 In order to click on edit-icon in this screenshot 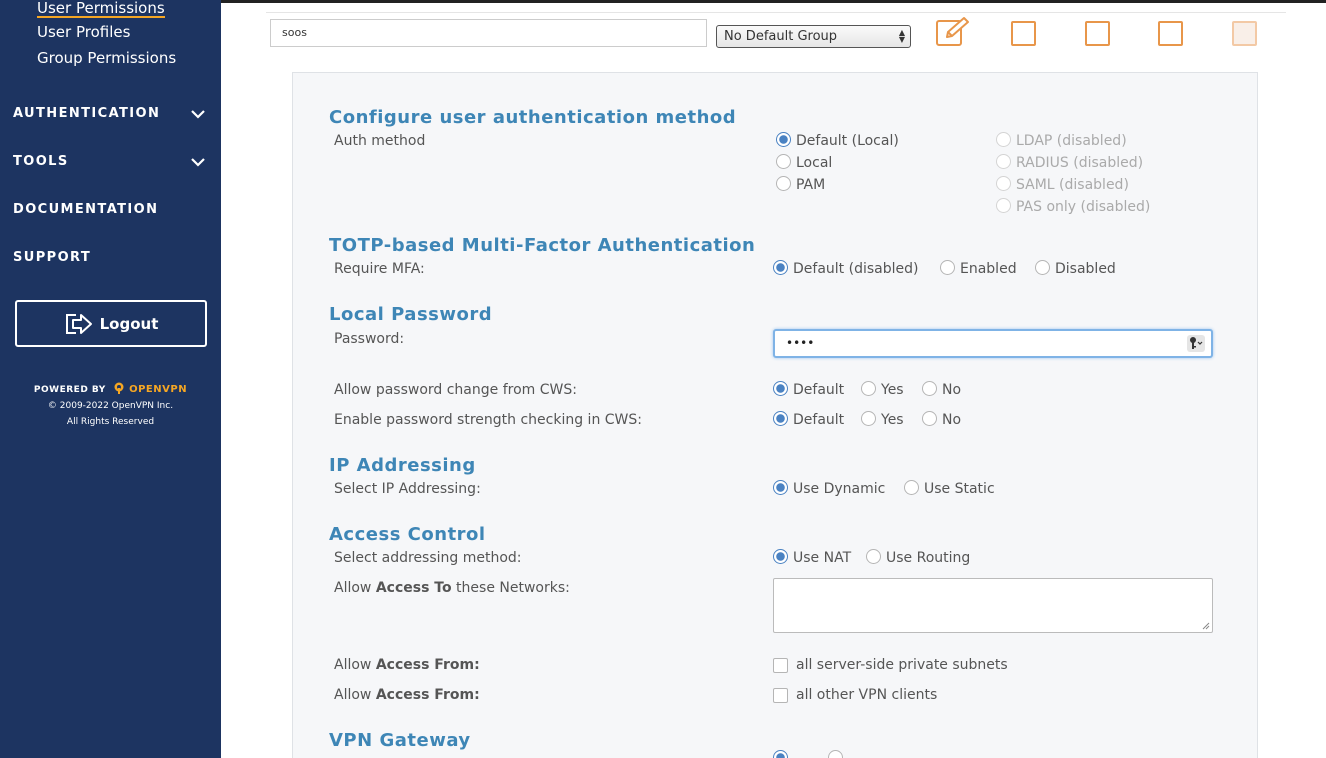, I will do `click(953, 32)`.